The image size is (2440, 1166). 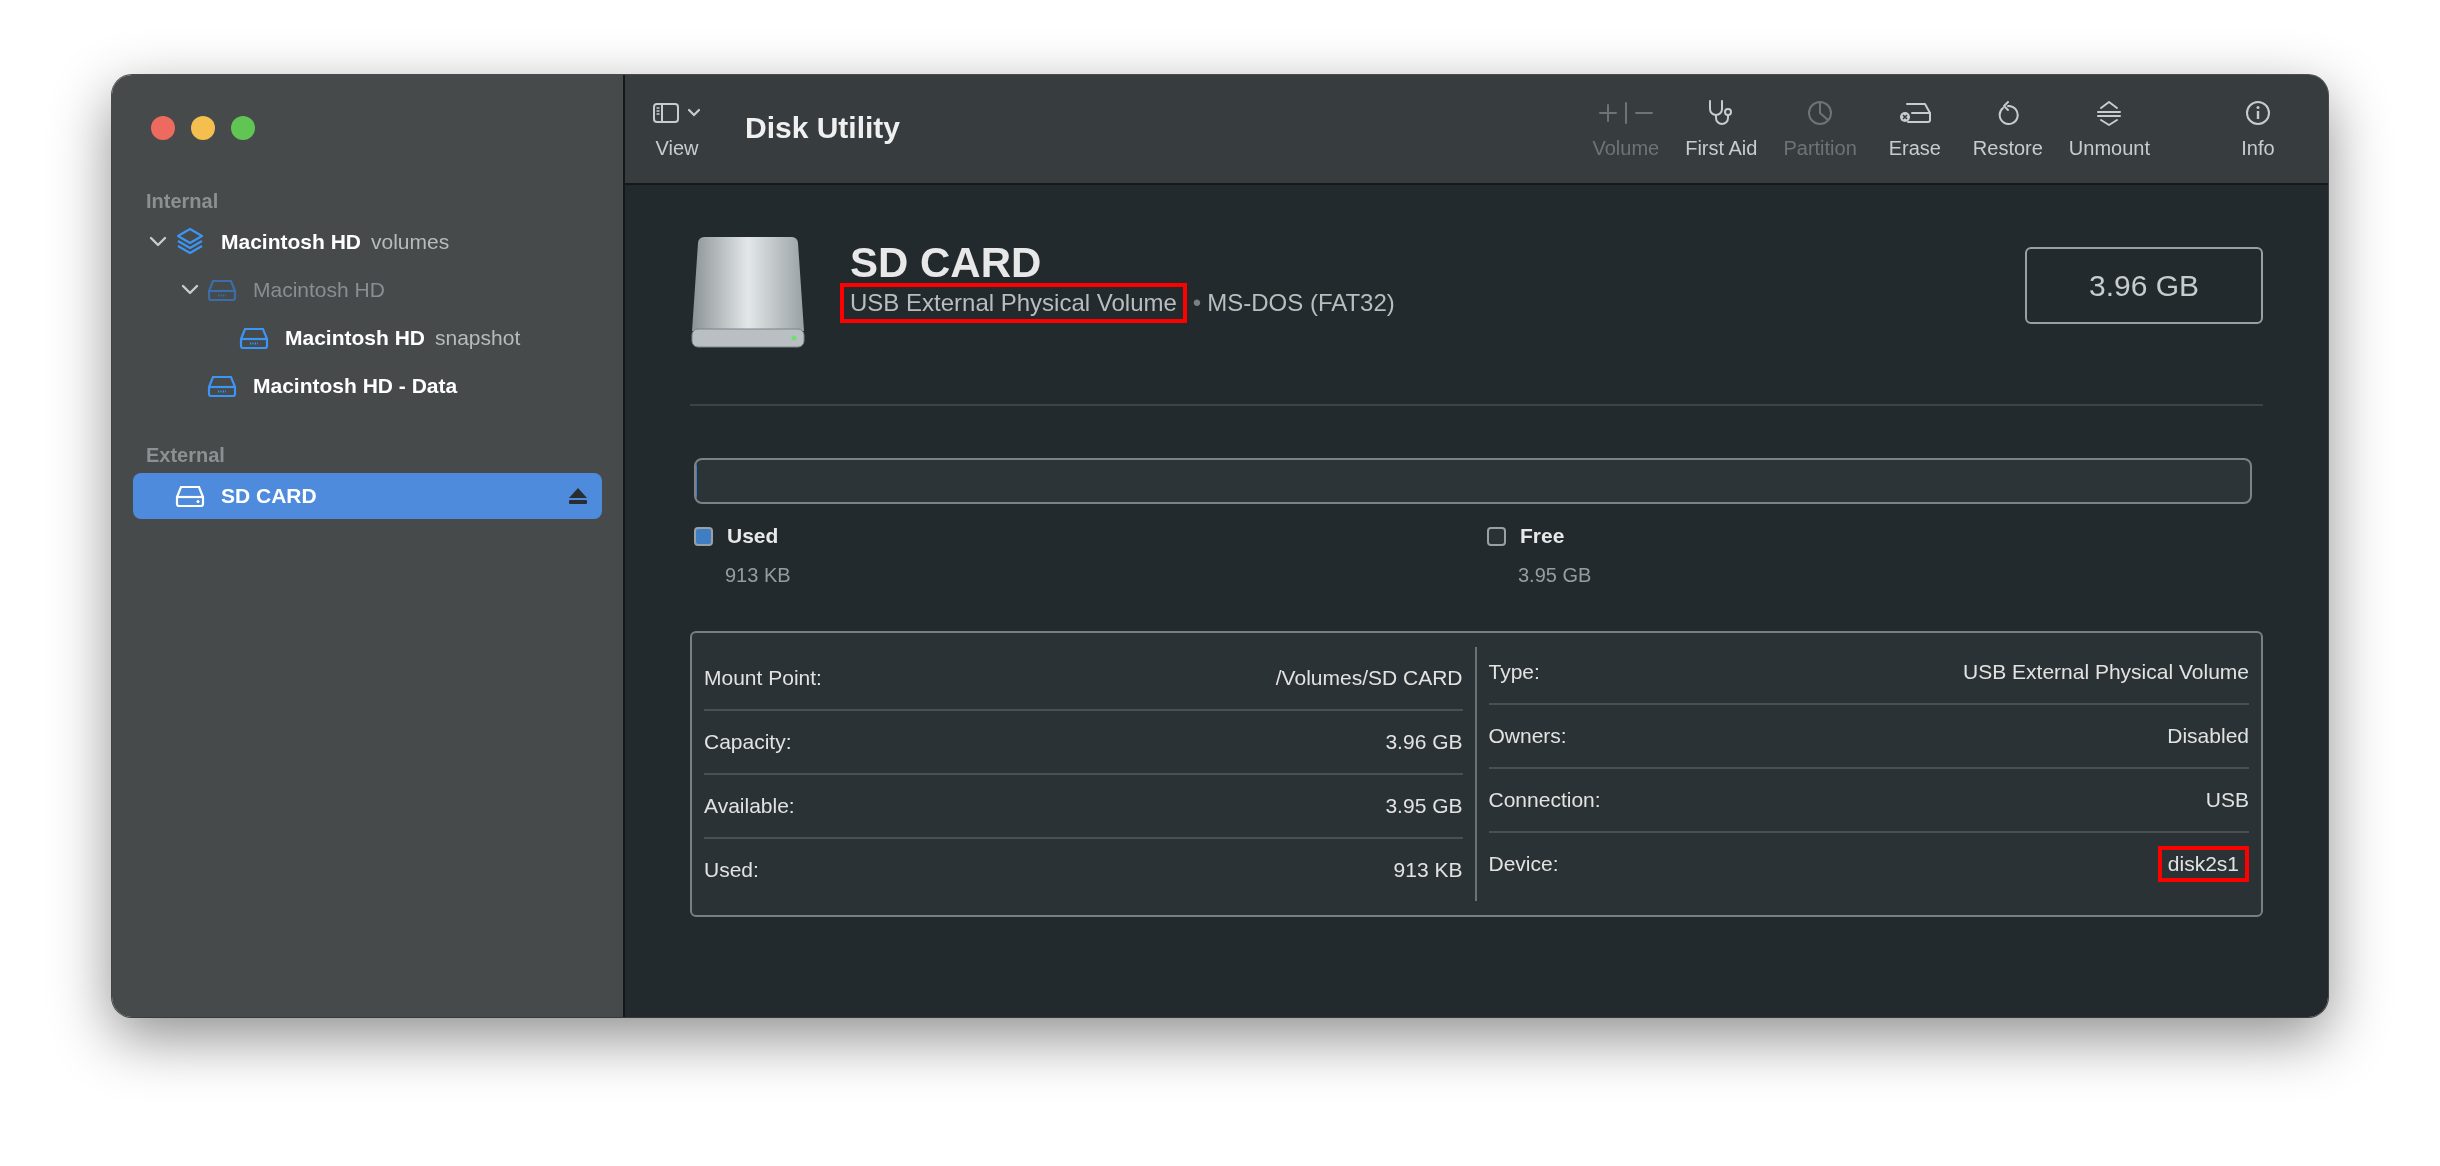 What do you see at coordinates (1369, 678) in the screenshot?
I see `info-value: /Volumes/SD CARD` at bounding box center [1369, 678].